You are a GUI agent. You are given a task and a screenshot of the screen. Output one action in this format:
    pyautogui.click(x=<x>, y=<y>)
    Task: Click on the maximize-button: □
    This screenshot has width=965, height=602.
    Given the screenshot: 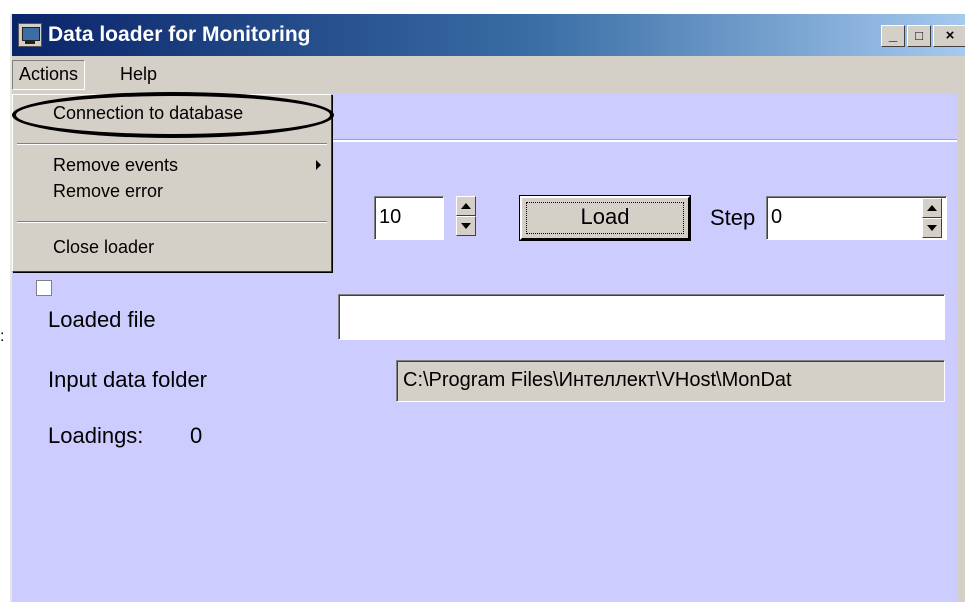 What is the action you would take?
    pyautogui.click(x=919, y=36)
    